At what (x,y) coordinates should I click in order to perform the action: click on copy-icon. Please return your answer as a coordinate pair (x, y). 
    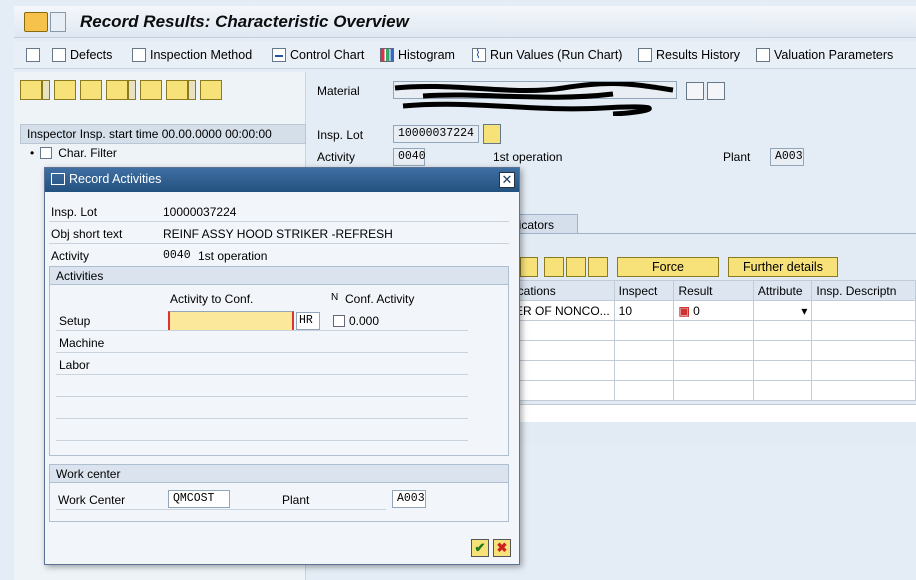
    Looking at the image, I should click on (716, 91).